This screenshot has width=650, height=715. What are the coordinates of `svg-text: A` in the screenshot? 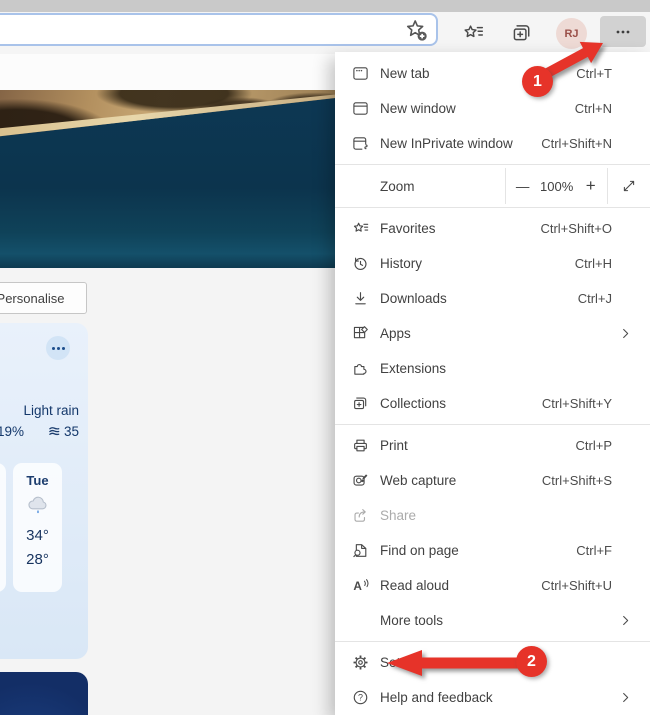 It's located at (357, 586).